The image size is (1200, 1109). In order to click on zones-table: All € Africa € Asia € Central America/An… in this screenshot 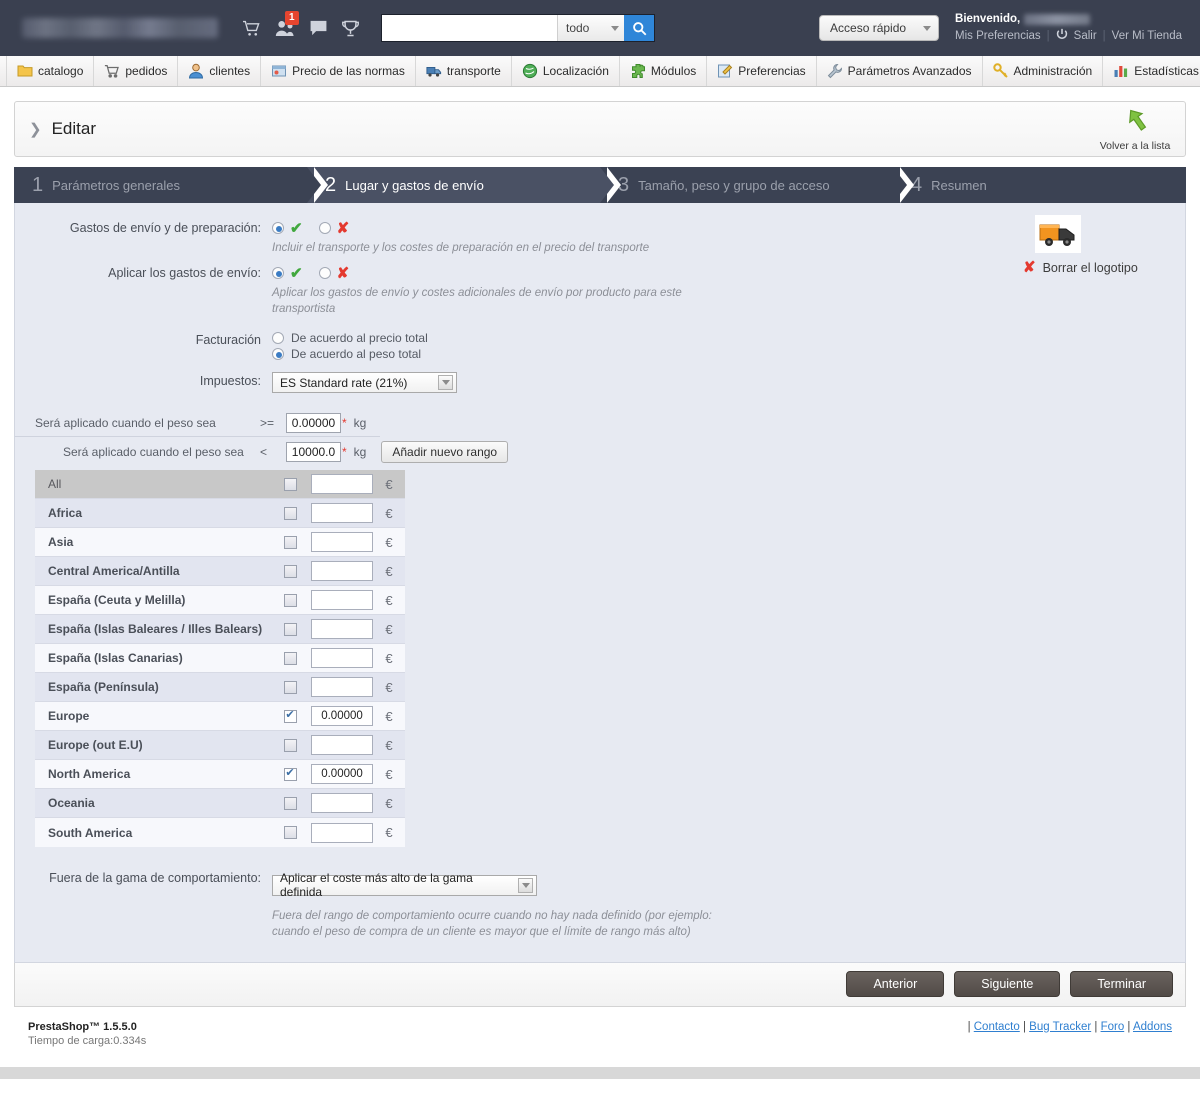, I will do `click(220, 658)`.